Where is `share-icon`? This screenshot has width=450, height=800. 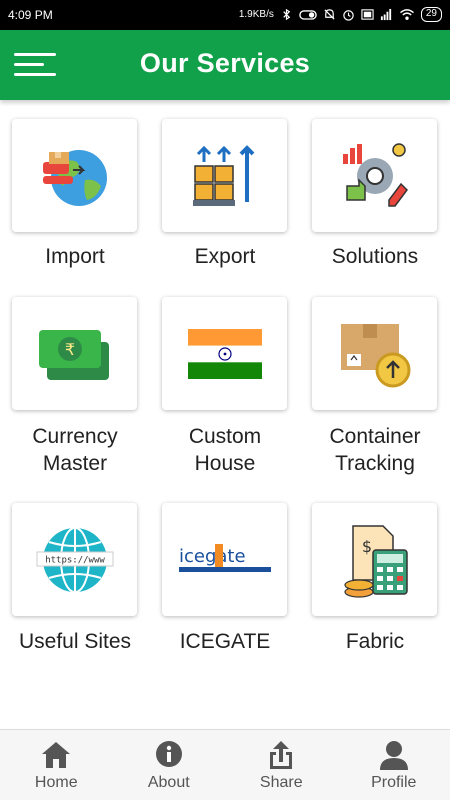
share-icon is located at coordinates (281, 755).